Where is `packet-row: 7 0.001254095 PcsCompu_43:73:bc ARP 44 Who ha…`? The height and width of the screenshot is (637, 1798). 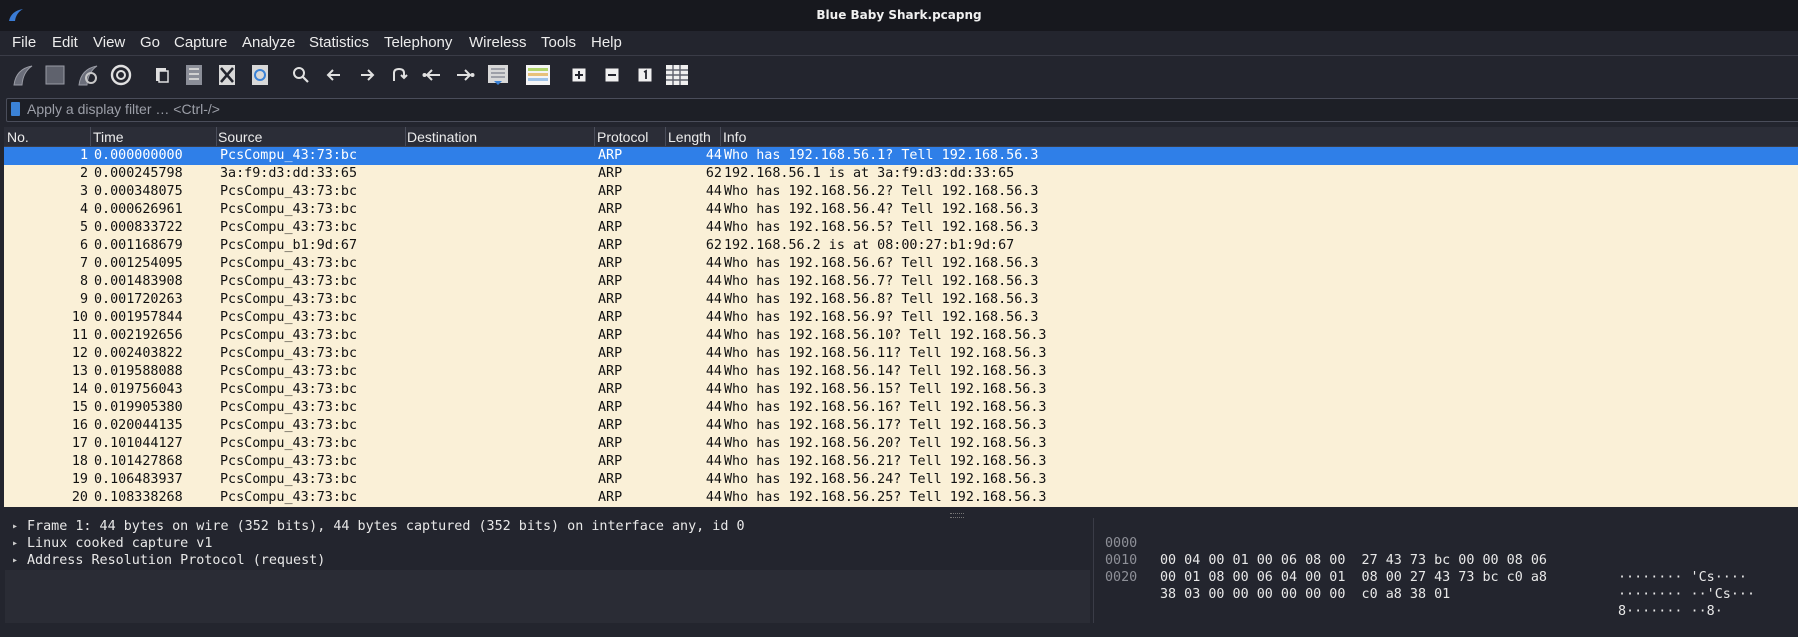 packet-row: 7 0.001254095 PcsCompu_43:73:bc ARP 44 Who ha… is located at coordinates (901, 264).